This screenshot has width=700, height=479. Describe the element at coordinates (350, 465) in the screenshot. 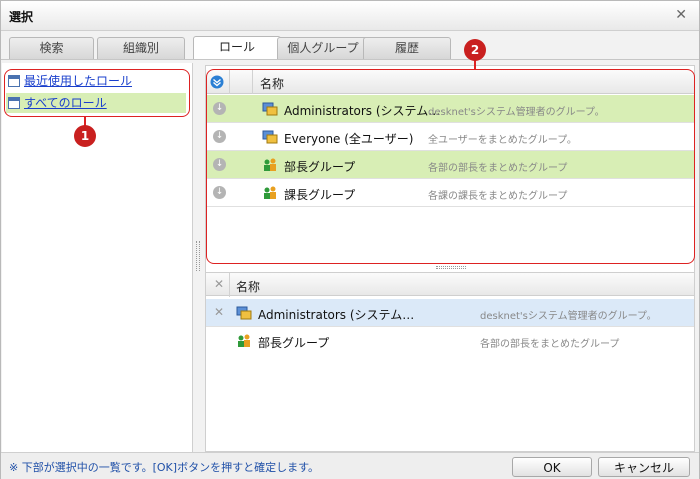

I see `dialog-footer: ※ 下部が選択中の一覧です。[OK]ボタンを押すと確定します。 OK キャンセル` at that location.